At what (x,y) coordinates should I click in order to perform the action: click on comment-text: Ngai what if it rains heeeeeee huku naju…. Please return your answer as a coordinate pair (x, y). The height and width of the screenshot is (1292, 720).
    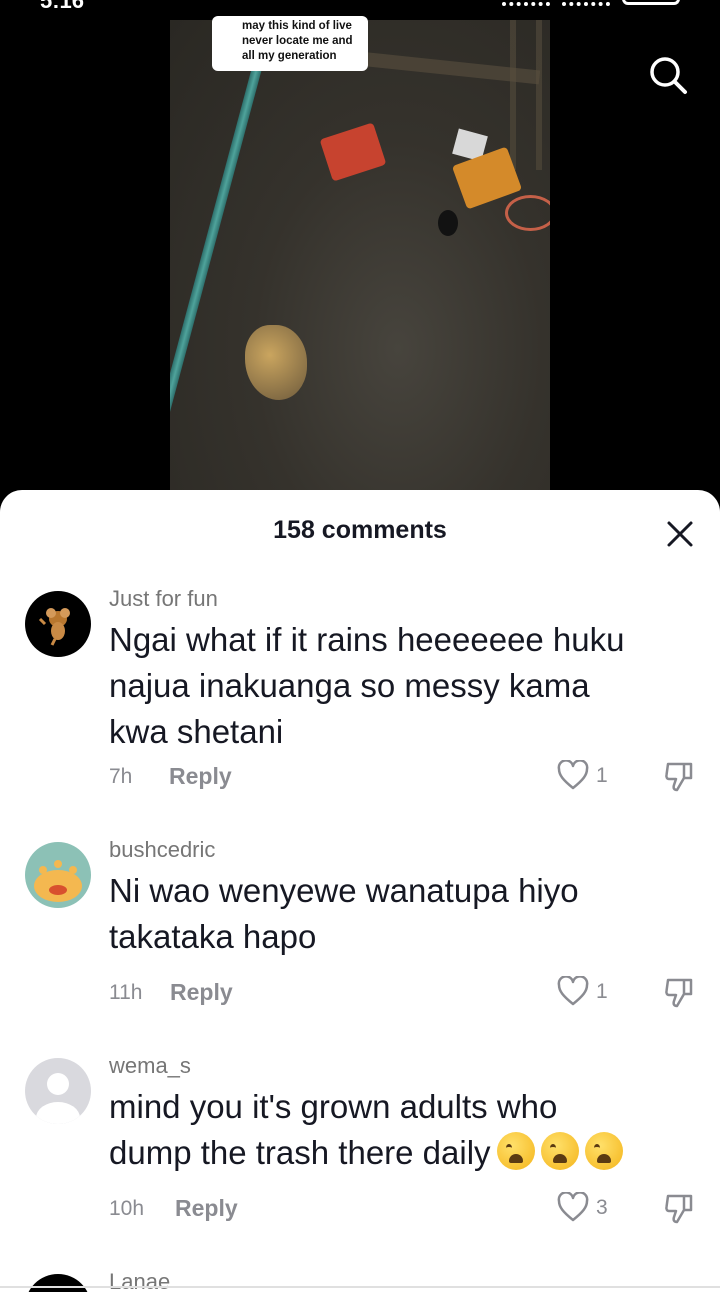
    Looking at the image, I should click on (409, 686).